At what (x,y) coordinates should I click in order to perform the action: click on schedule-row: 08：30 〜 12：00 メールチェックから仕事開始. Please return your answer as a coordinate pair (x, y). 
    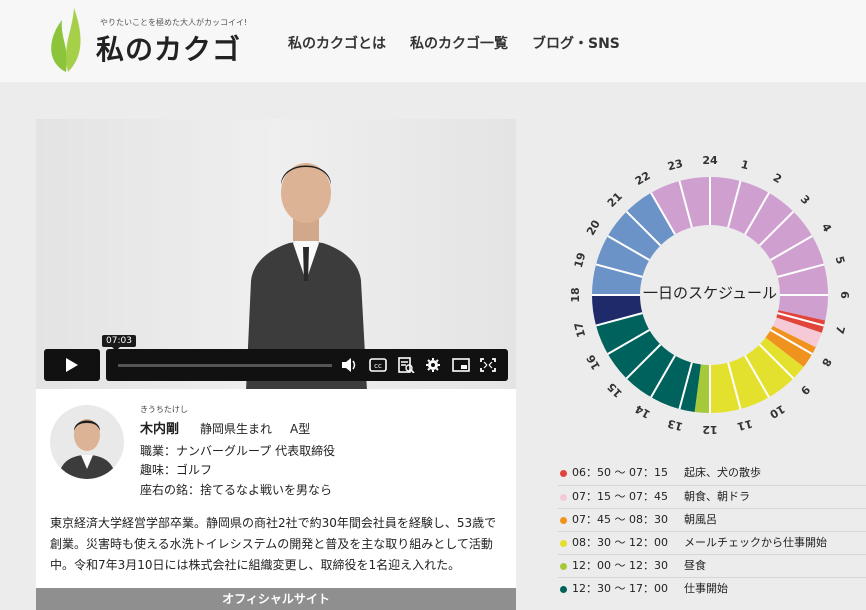
    Looking at the image, I should click on (712, 542).